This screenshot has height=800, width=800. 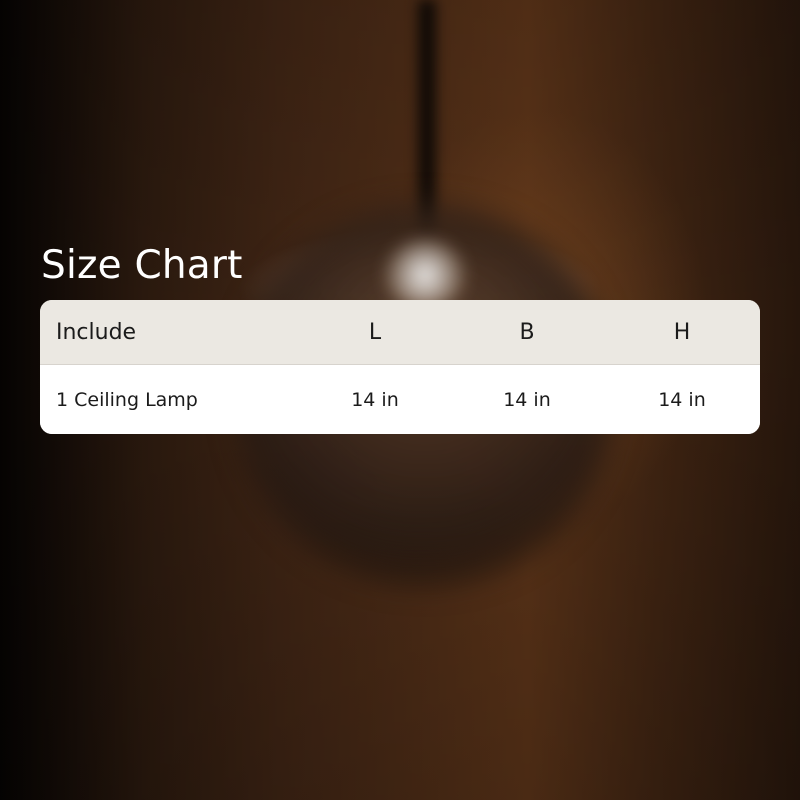 What do you see at coordinates (682, 332) in the screenshot?
I see `header-height: H` at bounding box center [682, 332].